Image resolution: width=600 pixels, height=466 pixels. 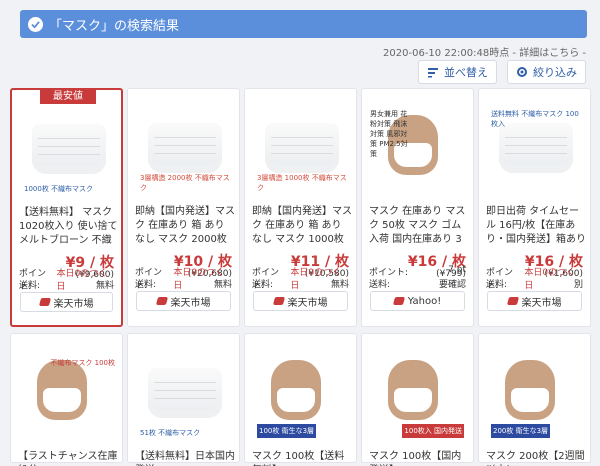 I want to click on product-card: 51枚 不織布マスク 【送料無料】日本国内発送, so click(x=183, y=399).